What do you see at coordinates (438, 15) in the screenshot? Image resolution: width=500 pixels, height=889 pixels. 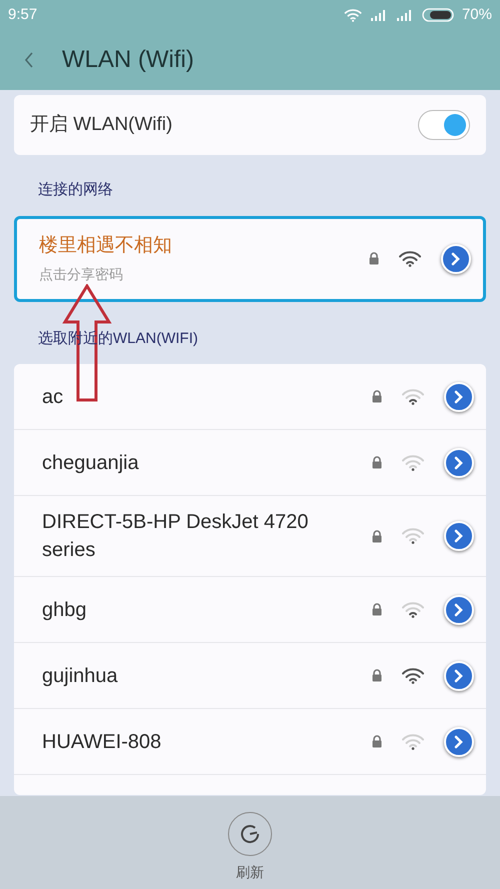 I see `battery-icon` at bounding box center [438, 15].